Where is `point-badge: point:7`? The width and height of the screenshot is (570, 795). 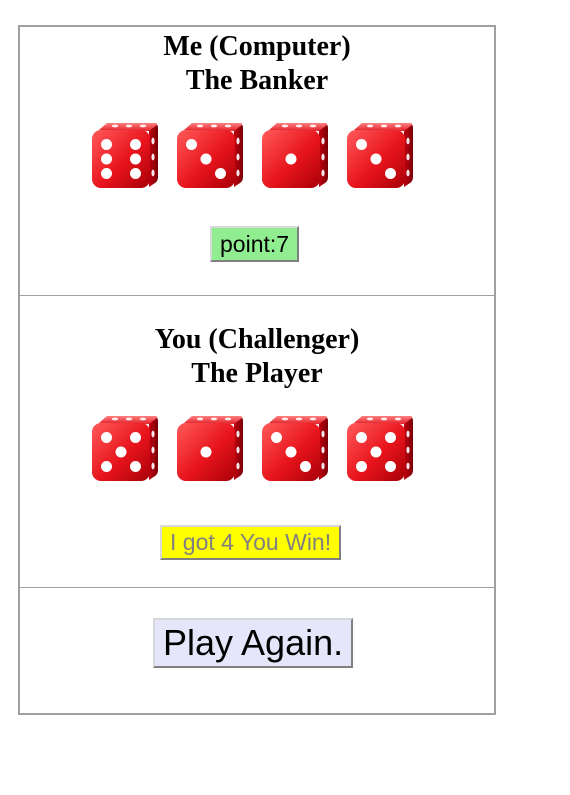 point-badge: point:7 is located at coordinates (255, 244).